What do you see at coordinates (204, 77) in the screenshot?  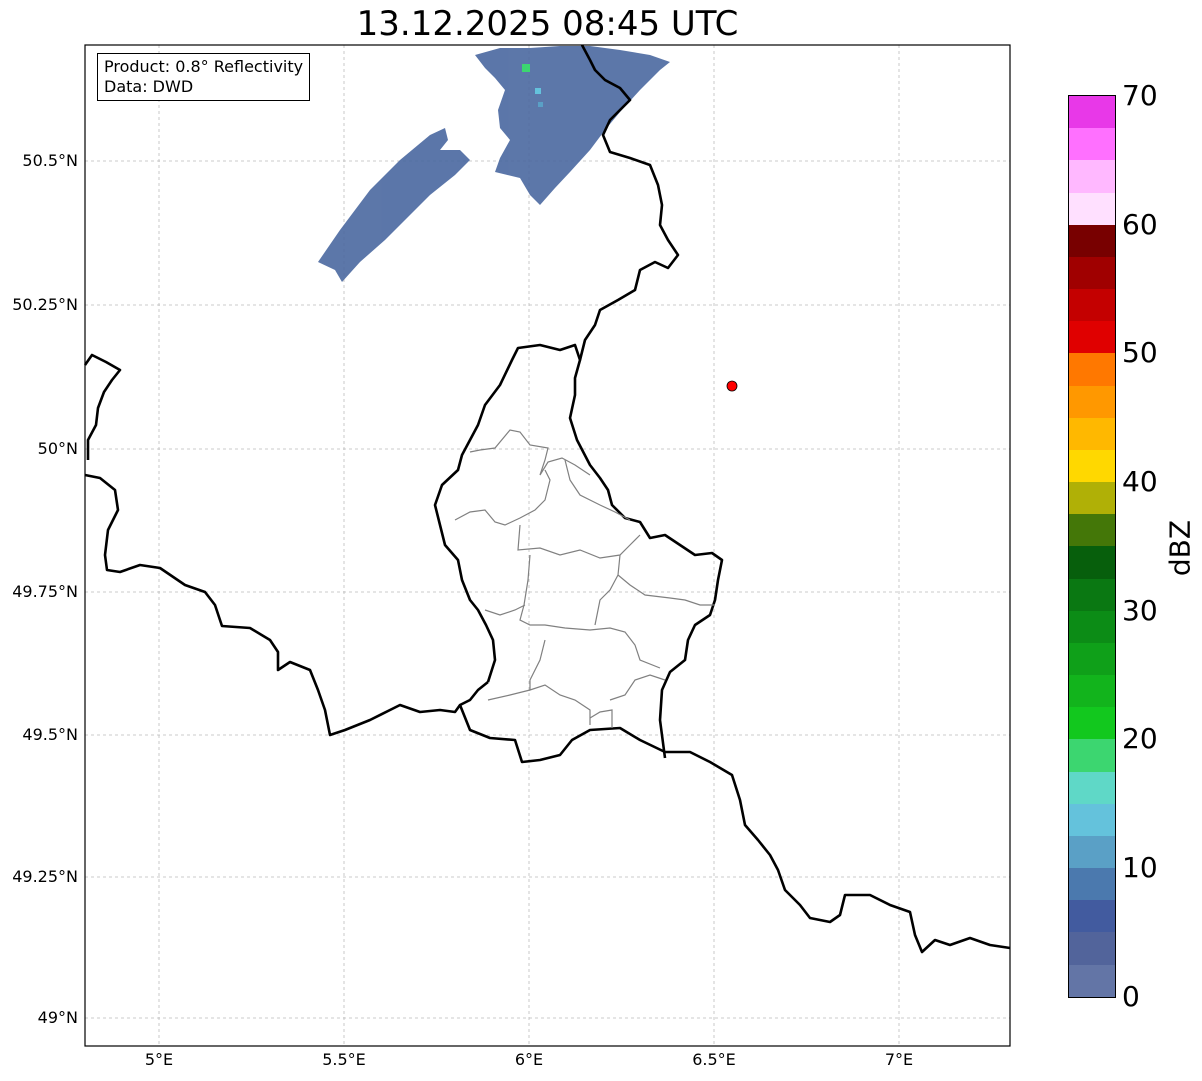 I see `info-box: Product: 0.8° Reflectivity Data: DWD` at bounding box center [204, 77].